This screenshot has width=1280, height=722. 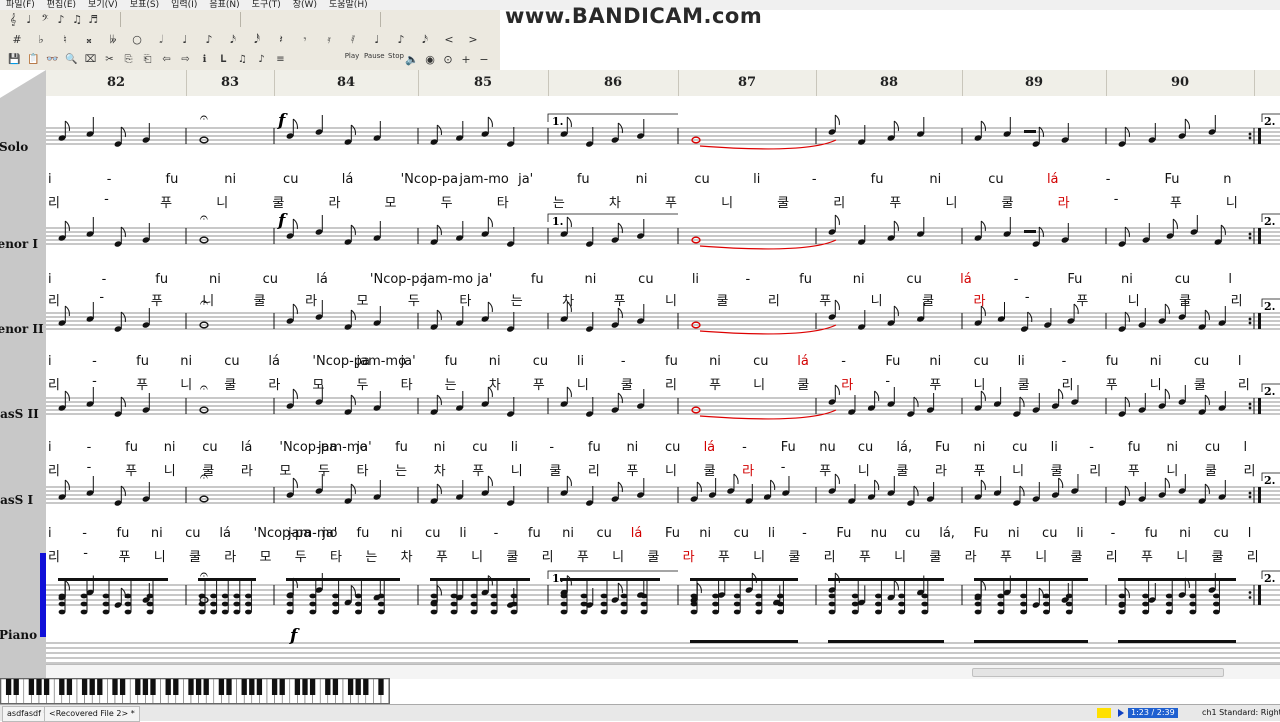 I want to click on accidental-tool-1-icon: ♭, so click(x=41, y=39).